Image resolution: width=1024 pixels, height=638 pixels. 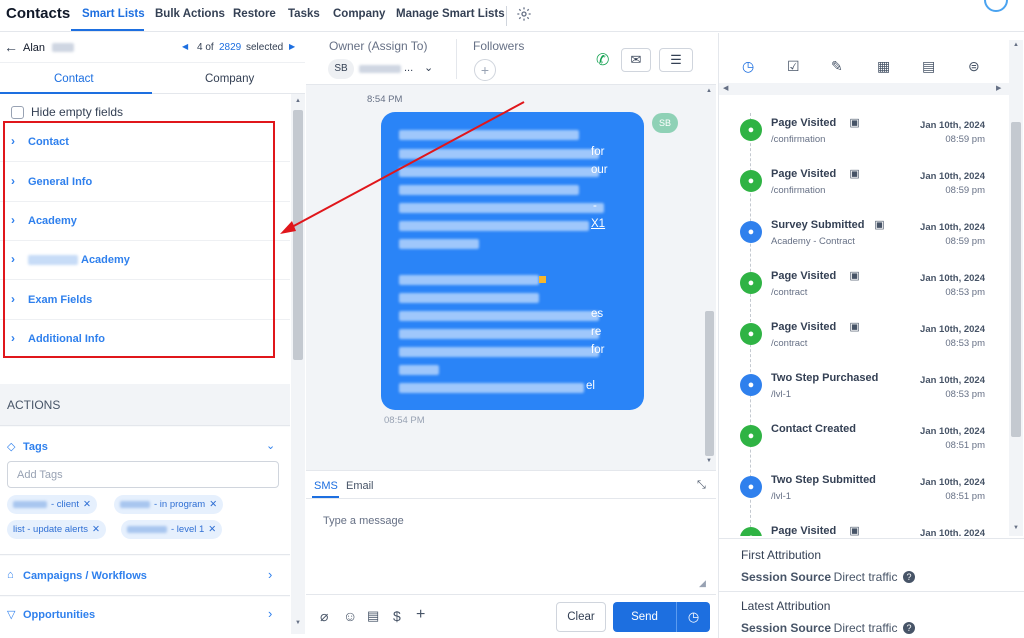 What do you see at coordinates (402, 167) in the screenshot?
I see `annotation-arrow` at bounding box center [402, 167].